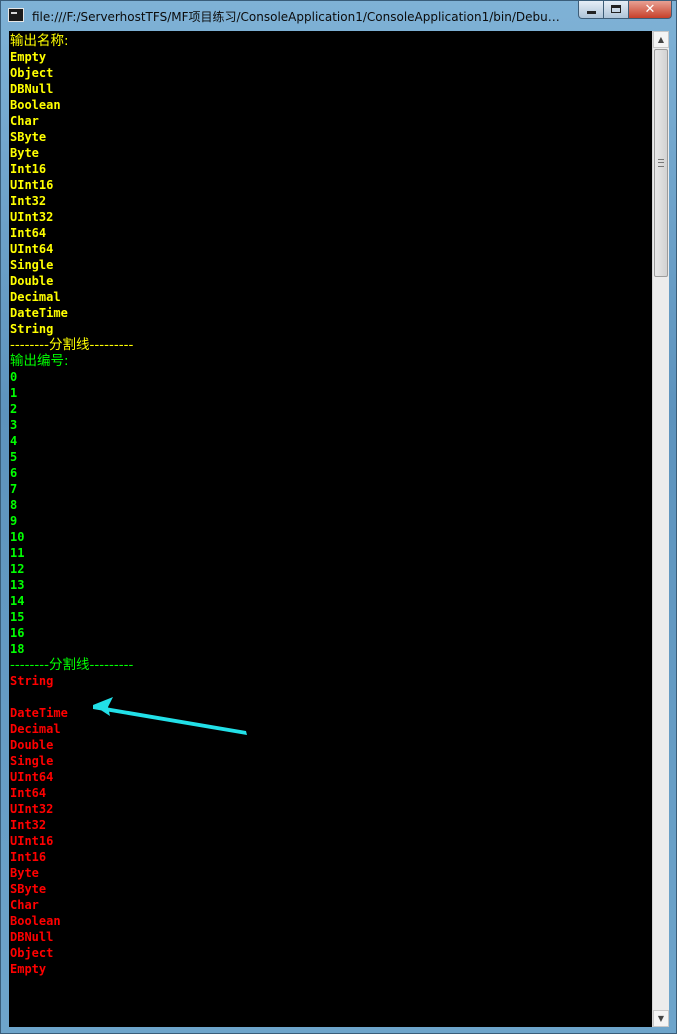 The height and width of the screenshot is (1034, 677). Describe the element at coordinates (35, 105) in the screenshot. I see `type-name-line: Boolean` at that location.